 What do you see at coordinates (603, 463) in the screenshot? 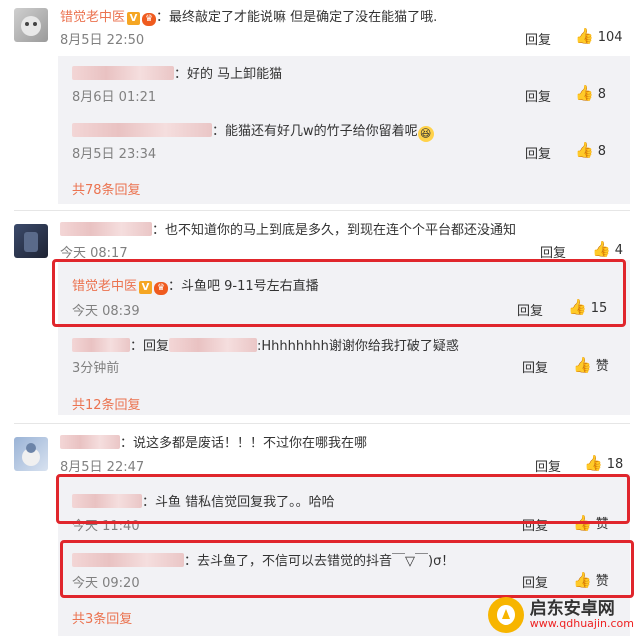
I see `like-button: 👍 18` at bounding box center [603, 463].